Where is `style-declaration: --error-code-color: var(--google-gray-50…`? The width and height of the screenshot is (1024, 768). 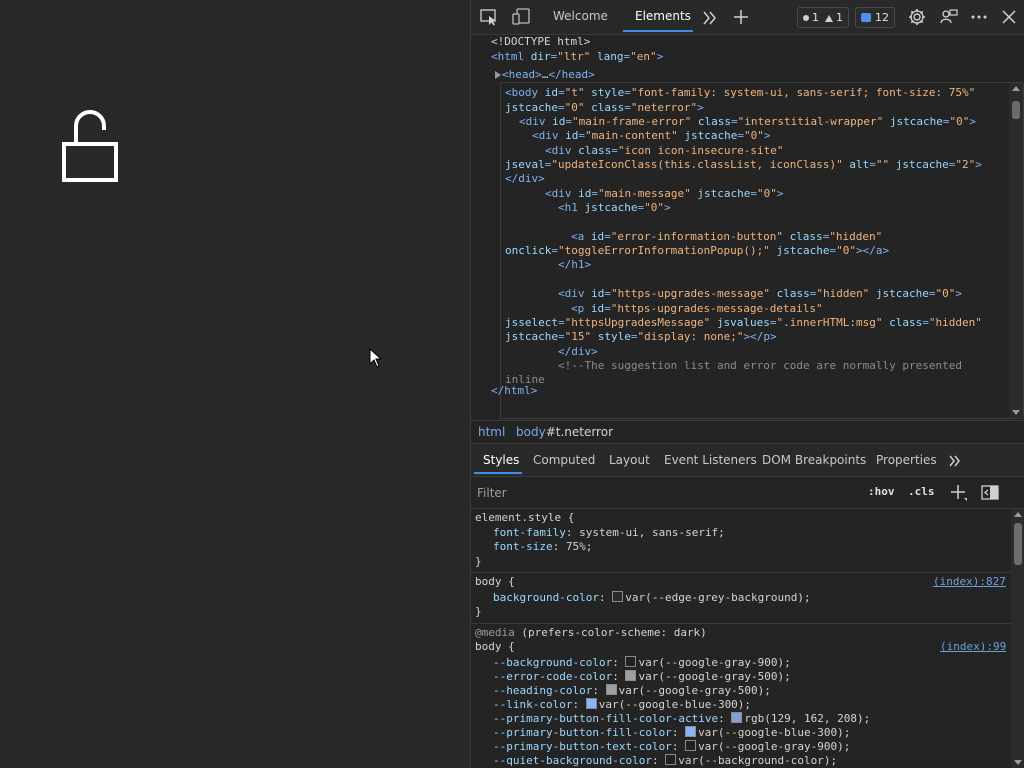
style-declaration: --error-code-color: var(--google-gray-50… is located at coordinates (642, 677).